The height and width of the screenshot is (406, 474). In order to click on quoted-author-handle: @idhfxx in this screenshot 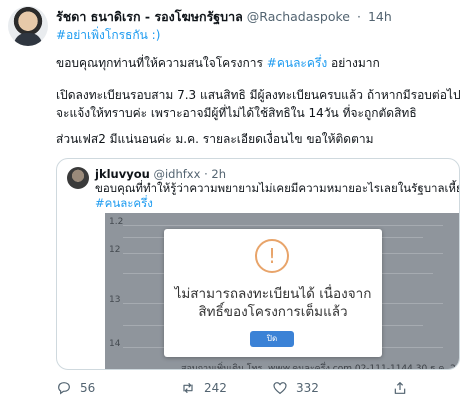, I will do `click(176, 174)`.